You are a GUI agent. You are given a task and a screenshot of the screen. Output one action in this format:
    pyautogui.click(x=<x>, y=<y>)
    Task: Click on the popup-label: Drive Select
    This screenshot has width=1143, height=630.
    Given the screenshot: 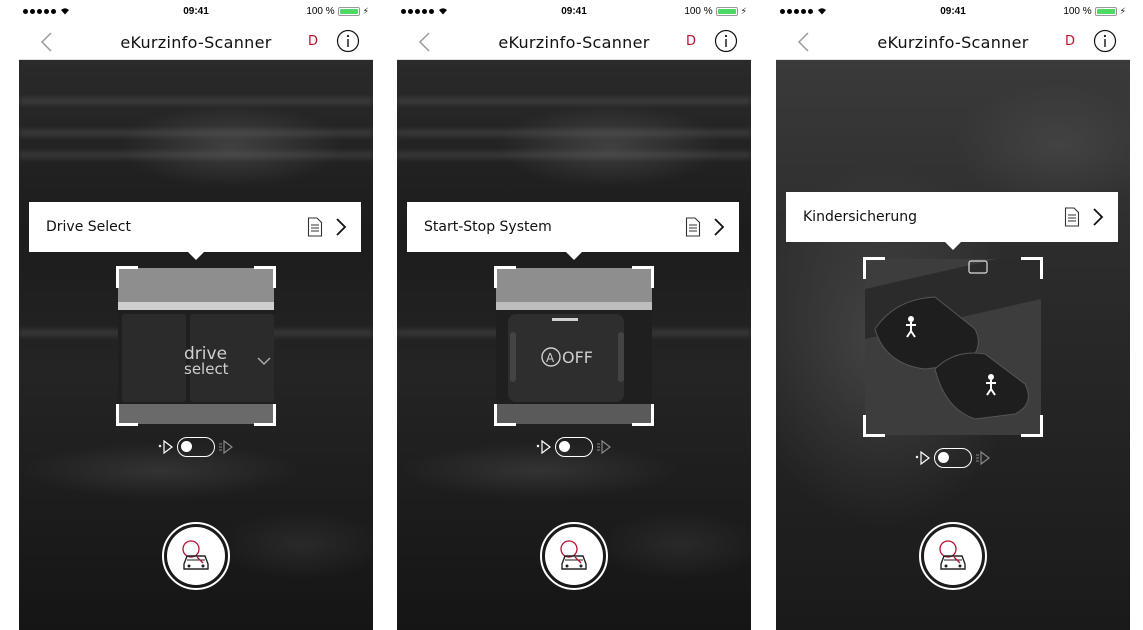 What is the action you would take?
    pyautogui.click(x=88, y=227)
    